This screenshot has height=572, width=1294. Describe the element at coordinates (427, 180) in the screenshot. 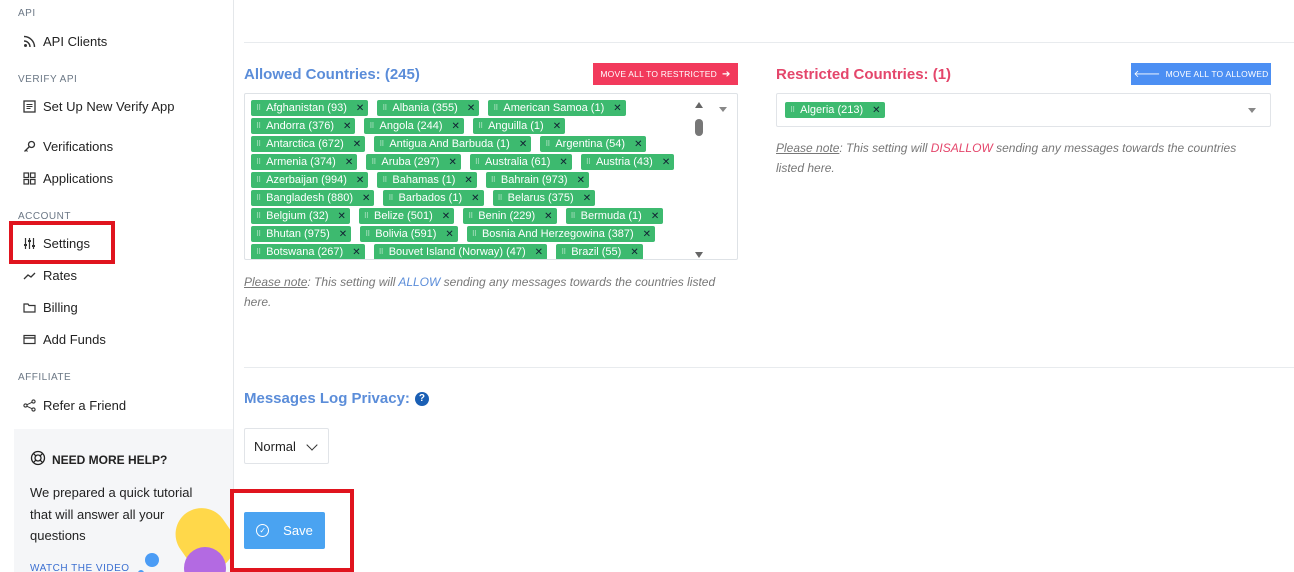

I see `country-tag: ⠿ Bahamas (1) ✕` at that location.